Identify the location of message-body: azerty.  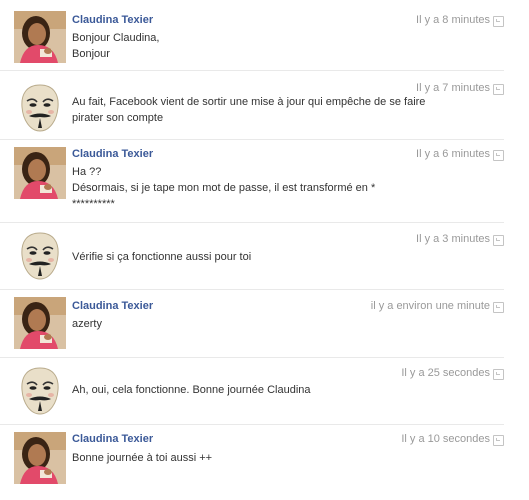
(252, 324).